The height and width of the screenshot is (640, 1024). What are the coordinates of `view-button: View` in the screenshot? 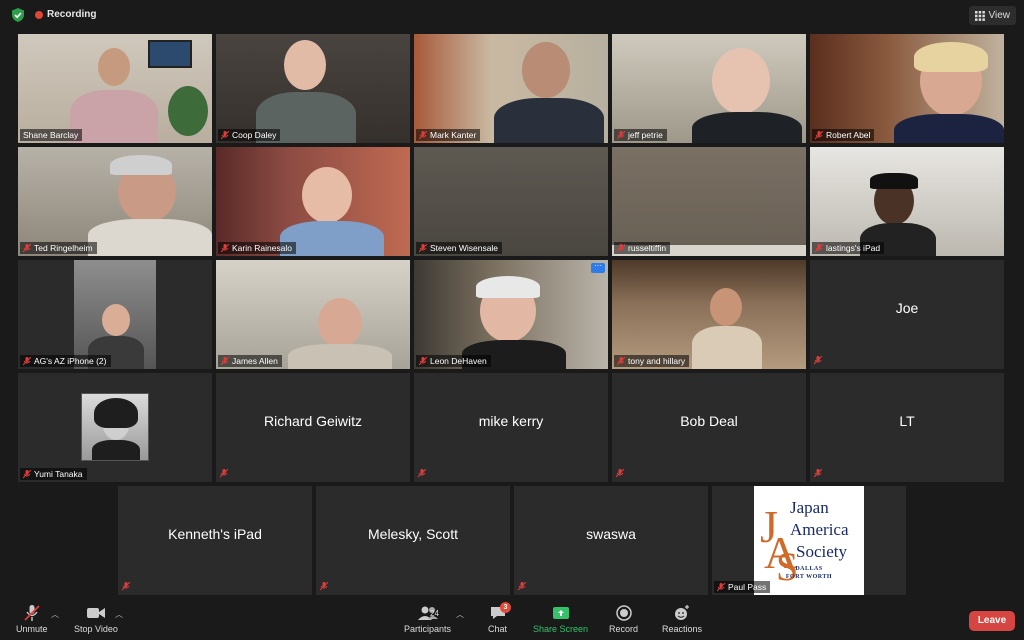 It's located at (992, 15).